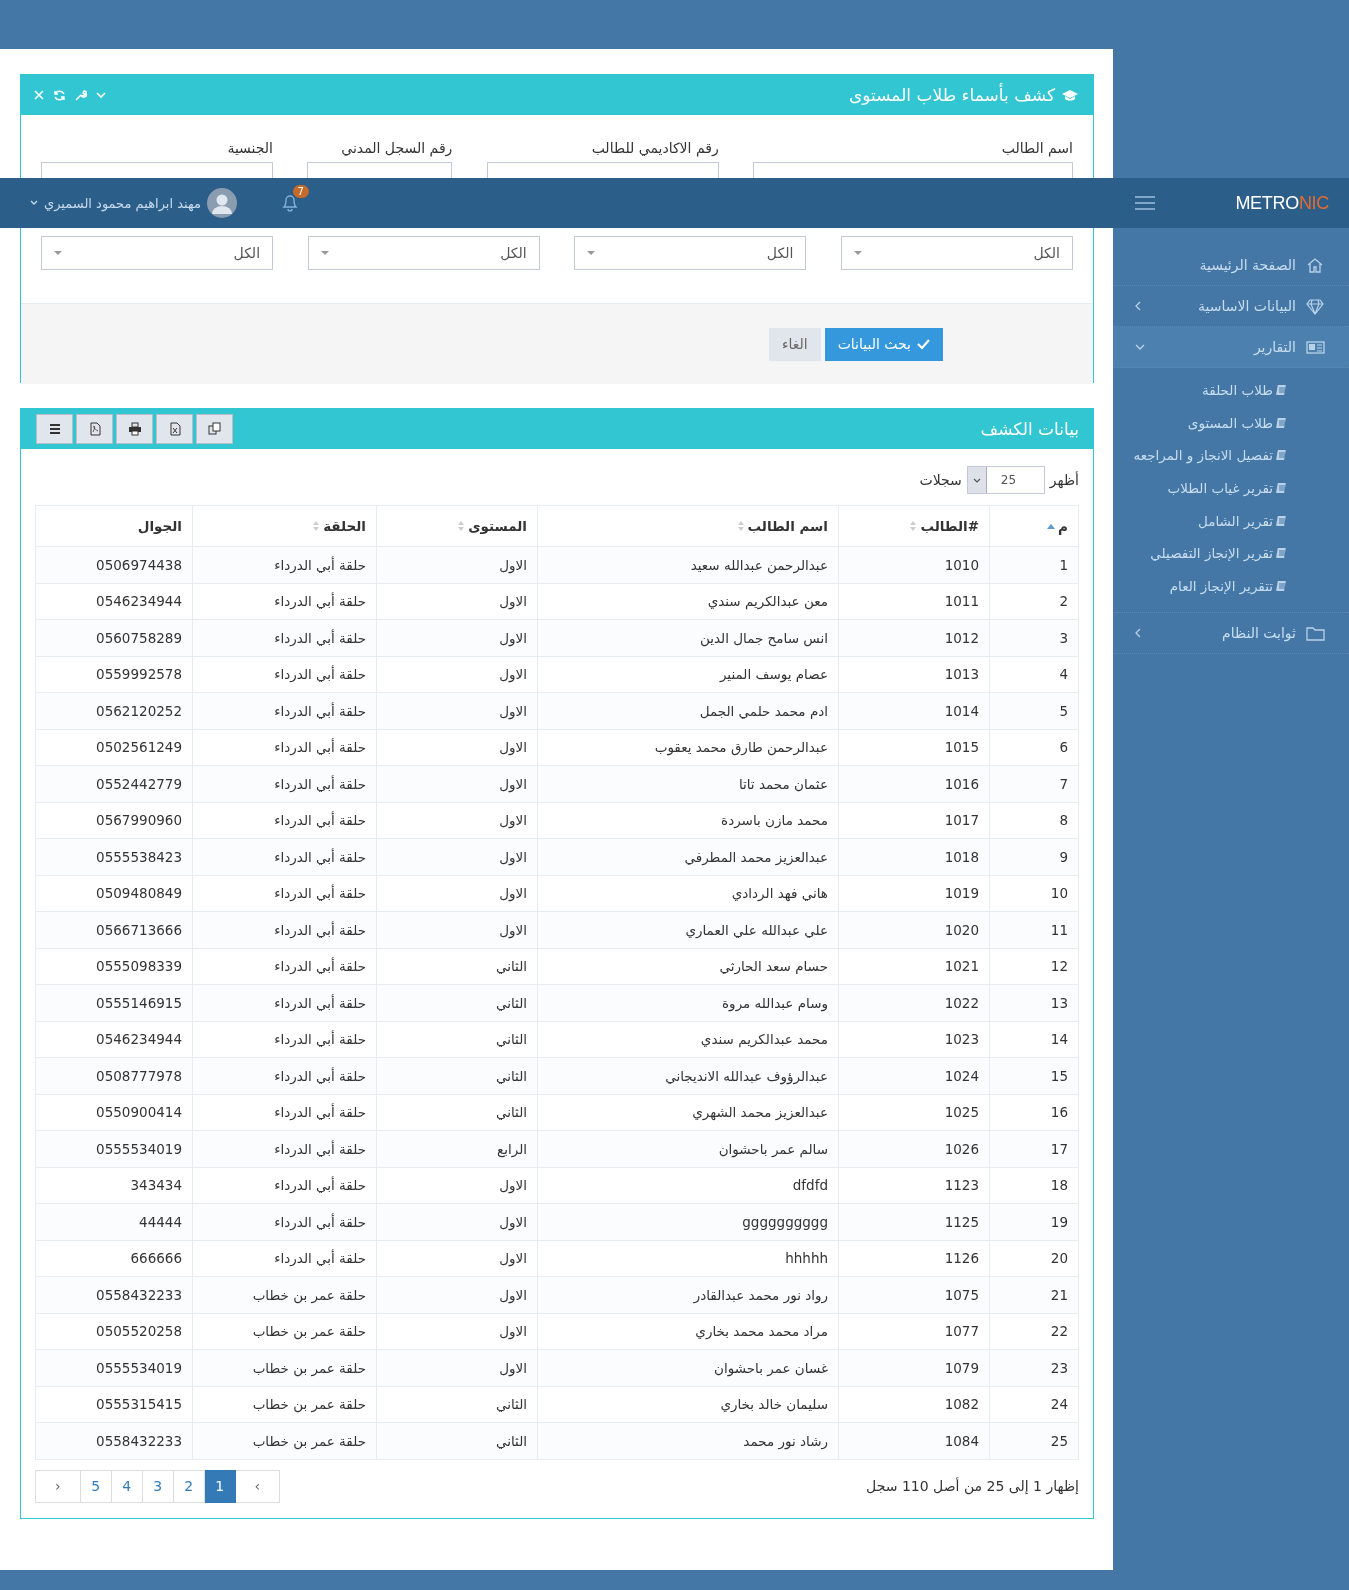 This screenshot has width=1349, height=1590. Describe the element at coordinates (1034, 710) in the screenshot. I see `table-cell: 5` at that location.